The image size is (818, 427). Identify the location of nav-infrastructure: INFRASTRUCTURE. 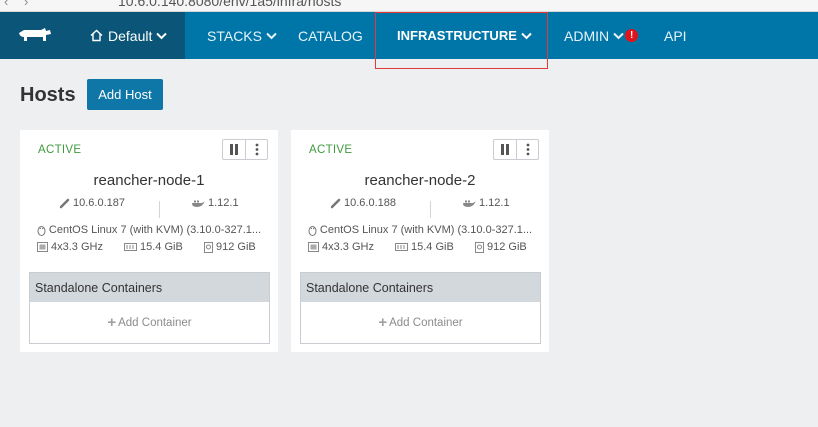
(464, 35).